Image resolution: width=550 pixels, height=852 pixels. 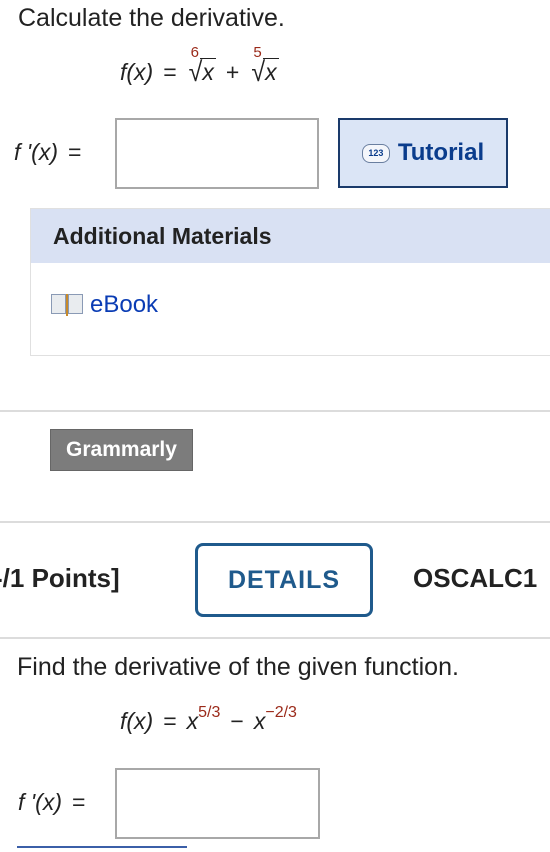 What do you see at coordinates (124, 304) in the screenshot?
I see `ebook-label: eBook` at bounding box center [124, 304].